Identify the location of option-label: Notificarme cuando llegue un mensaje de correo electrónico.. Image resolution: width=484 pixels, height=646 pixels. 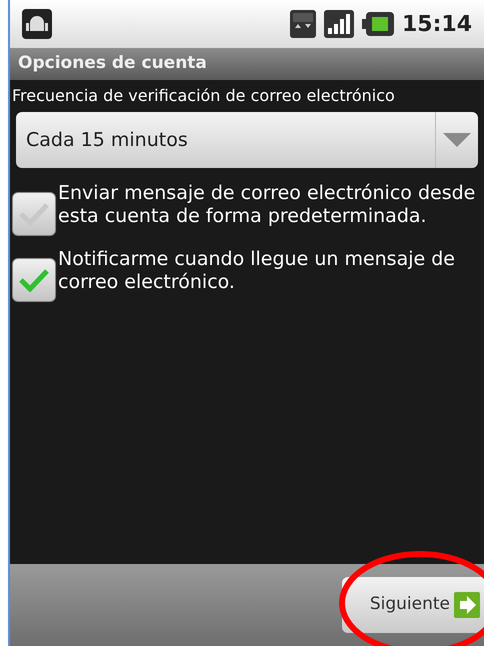
(257, 271).